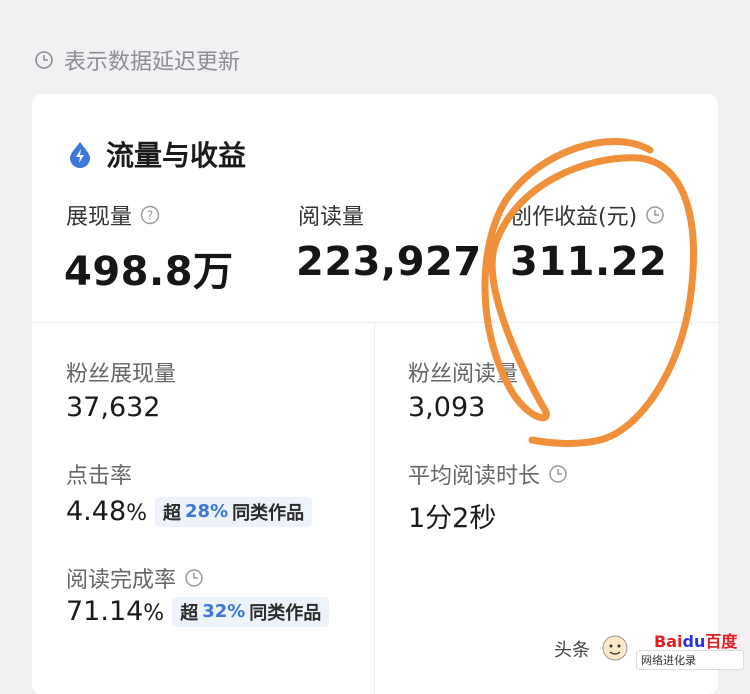 The width and height of the screenshot is (750, 694). Describe the element at coordinates (331, 217) in the screenshot. I see `reads-label: 阅读量` at that location.